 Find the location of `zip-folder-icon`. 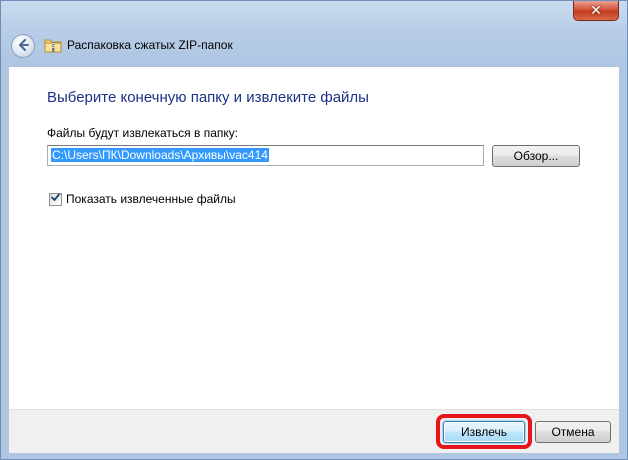

zip-folder-icon is located at coordinates (53, 45).